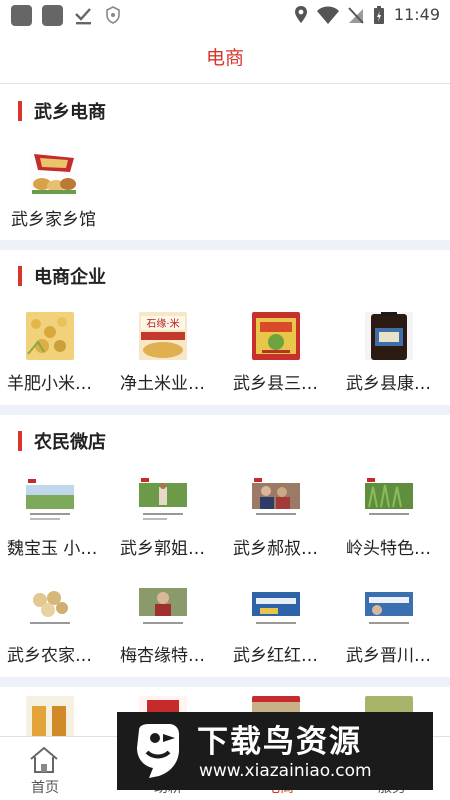 The height and width of the screenshot is (800, 450). What do you see at coordinates (225, 276) in the screenshot?
I see `section-header-ecommerce-companies: 电商企业` at bounding box center [225, 276].